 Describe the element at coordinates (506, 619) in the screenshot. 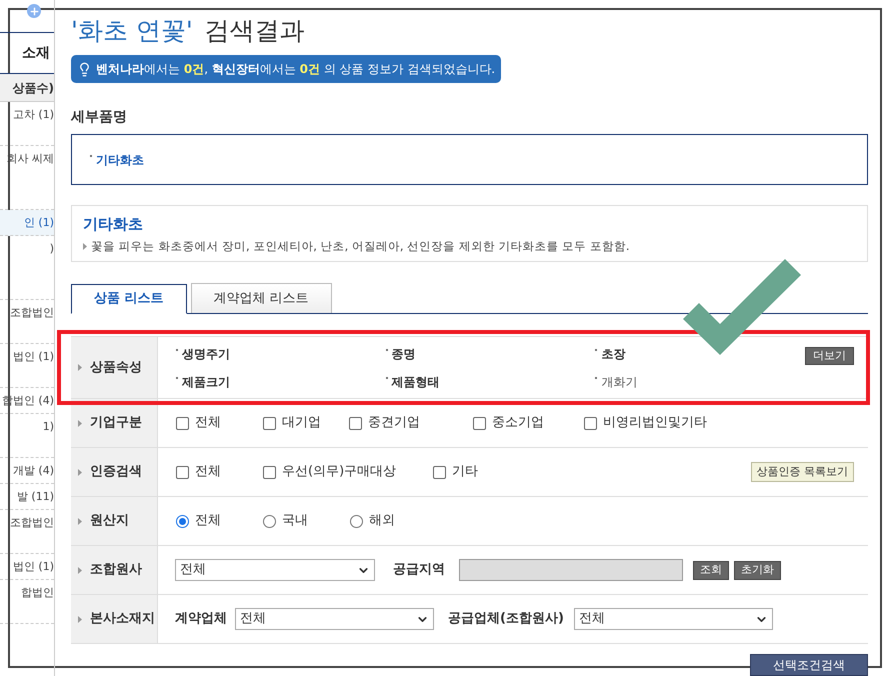

I see `supplier-label: 공급업체(조합원사)` at that location.